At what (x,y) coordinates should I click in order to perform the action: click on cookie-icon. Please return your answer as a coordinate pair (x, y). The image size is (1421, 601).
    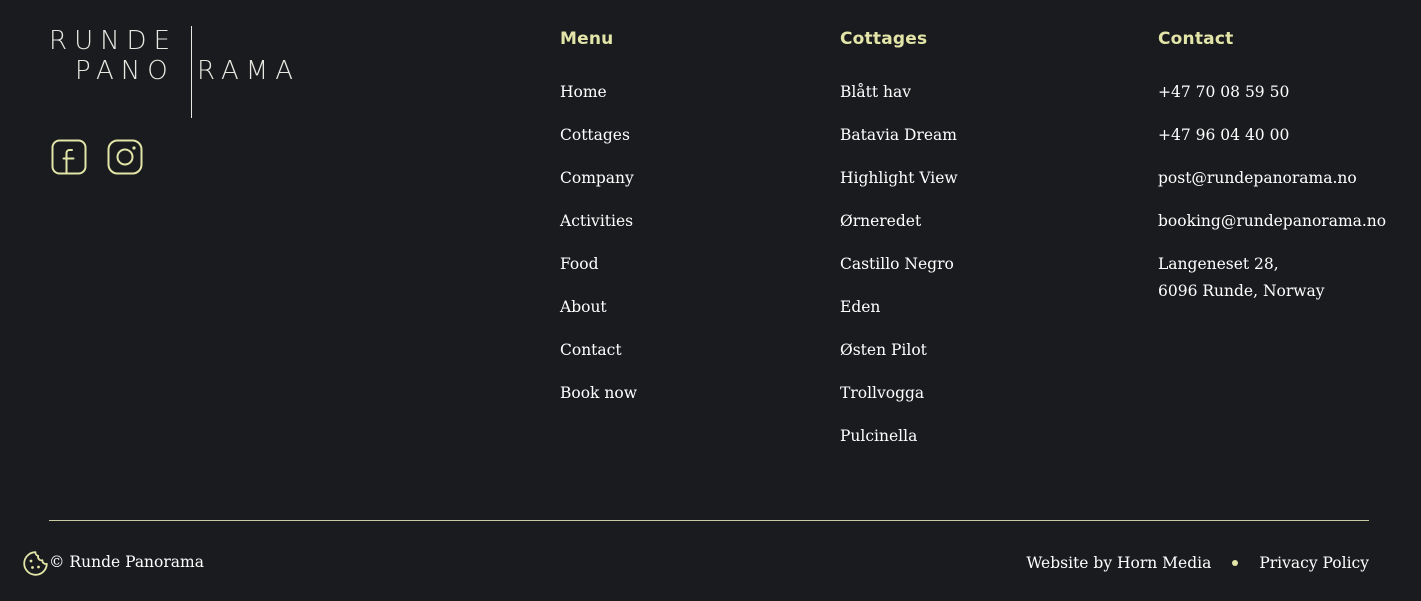
    Looking at the image, I should click on (35, 563).